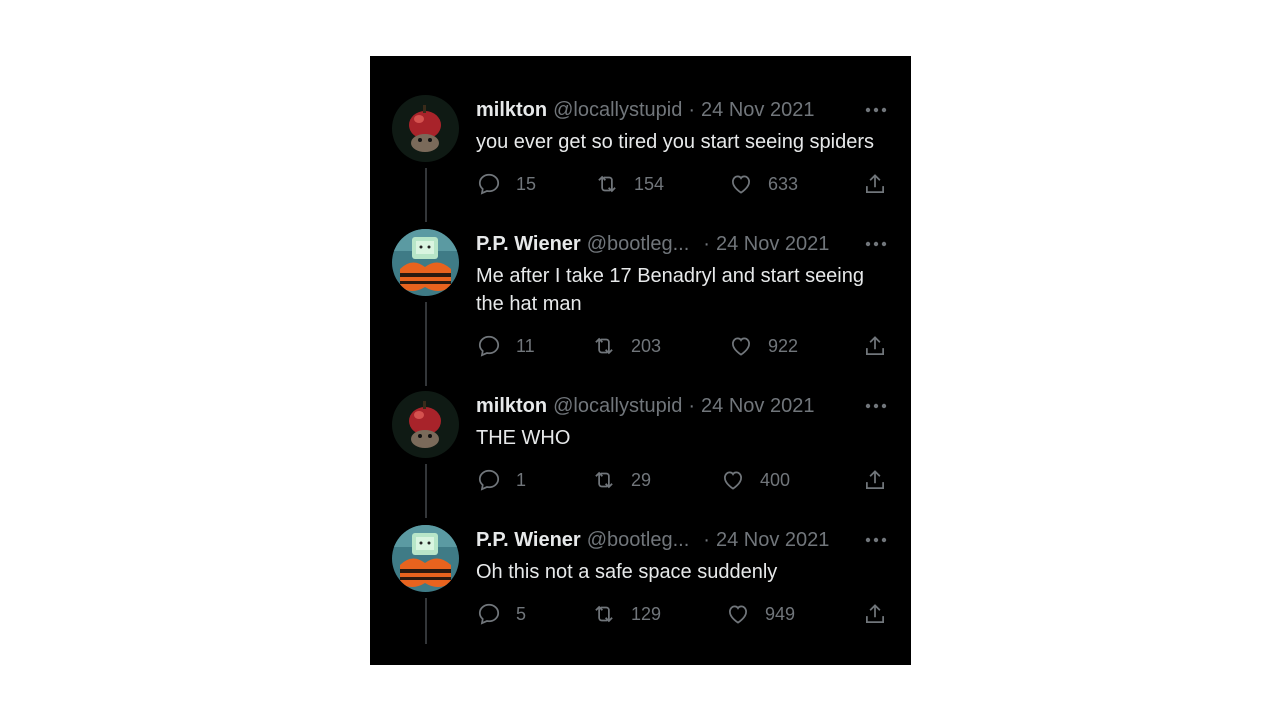 Image resolution: width=1280 pixels, height=720 pixels. I want to click on reply-button: 1, so click(501, 480).